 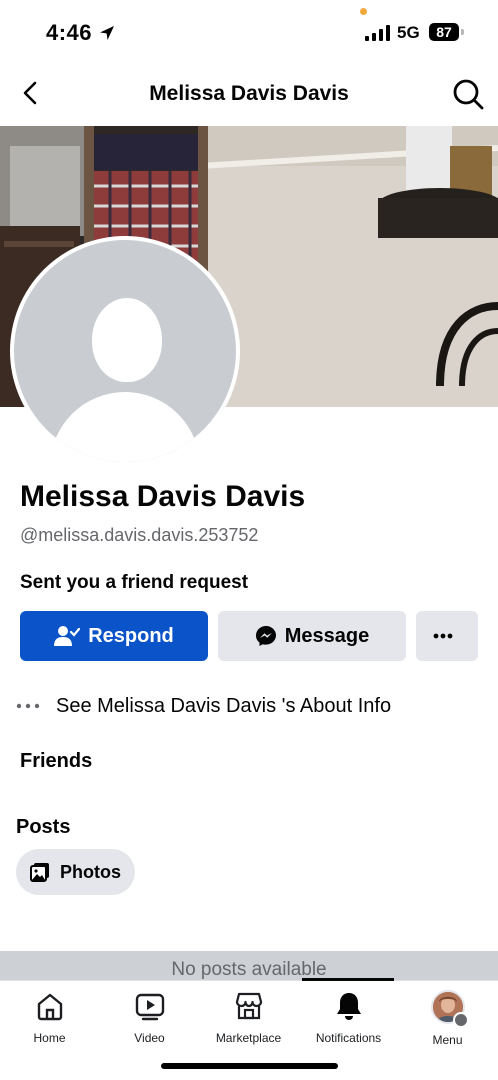 I want to click on tab-marketplace-label: Marketplace, so click(x=248, y=1038).